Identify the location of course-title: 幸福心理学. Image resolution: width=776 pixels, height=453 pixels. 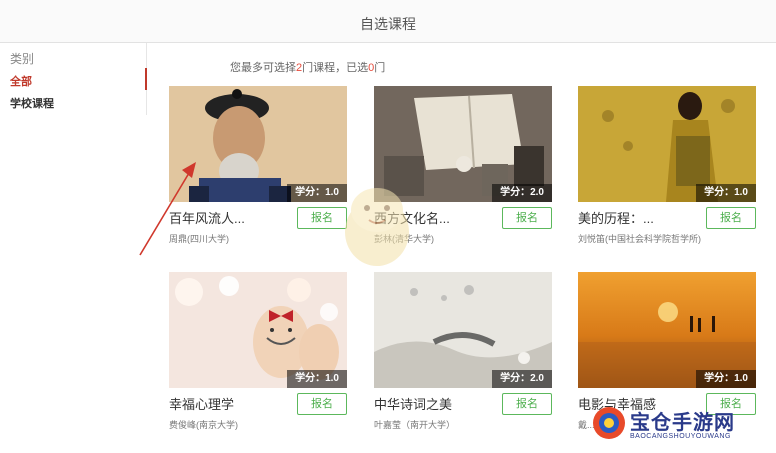
(201, 403).